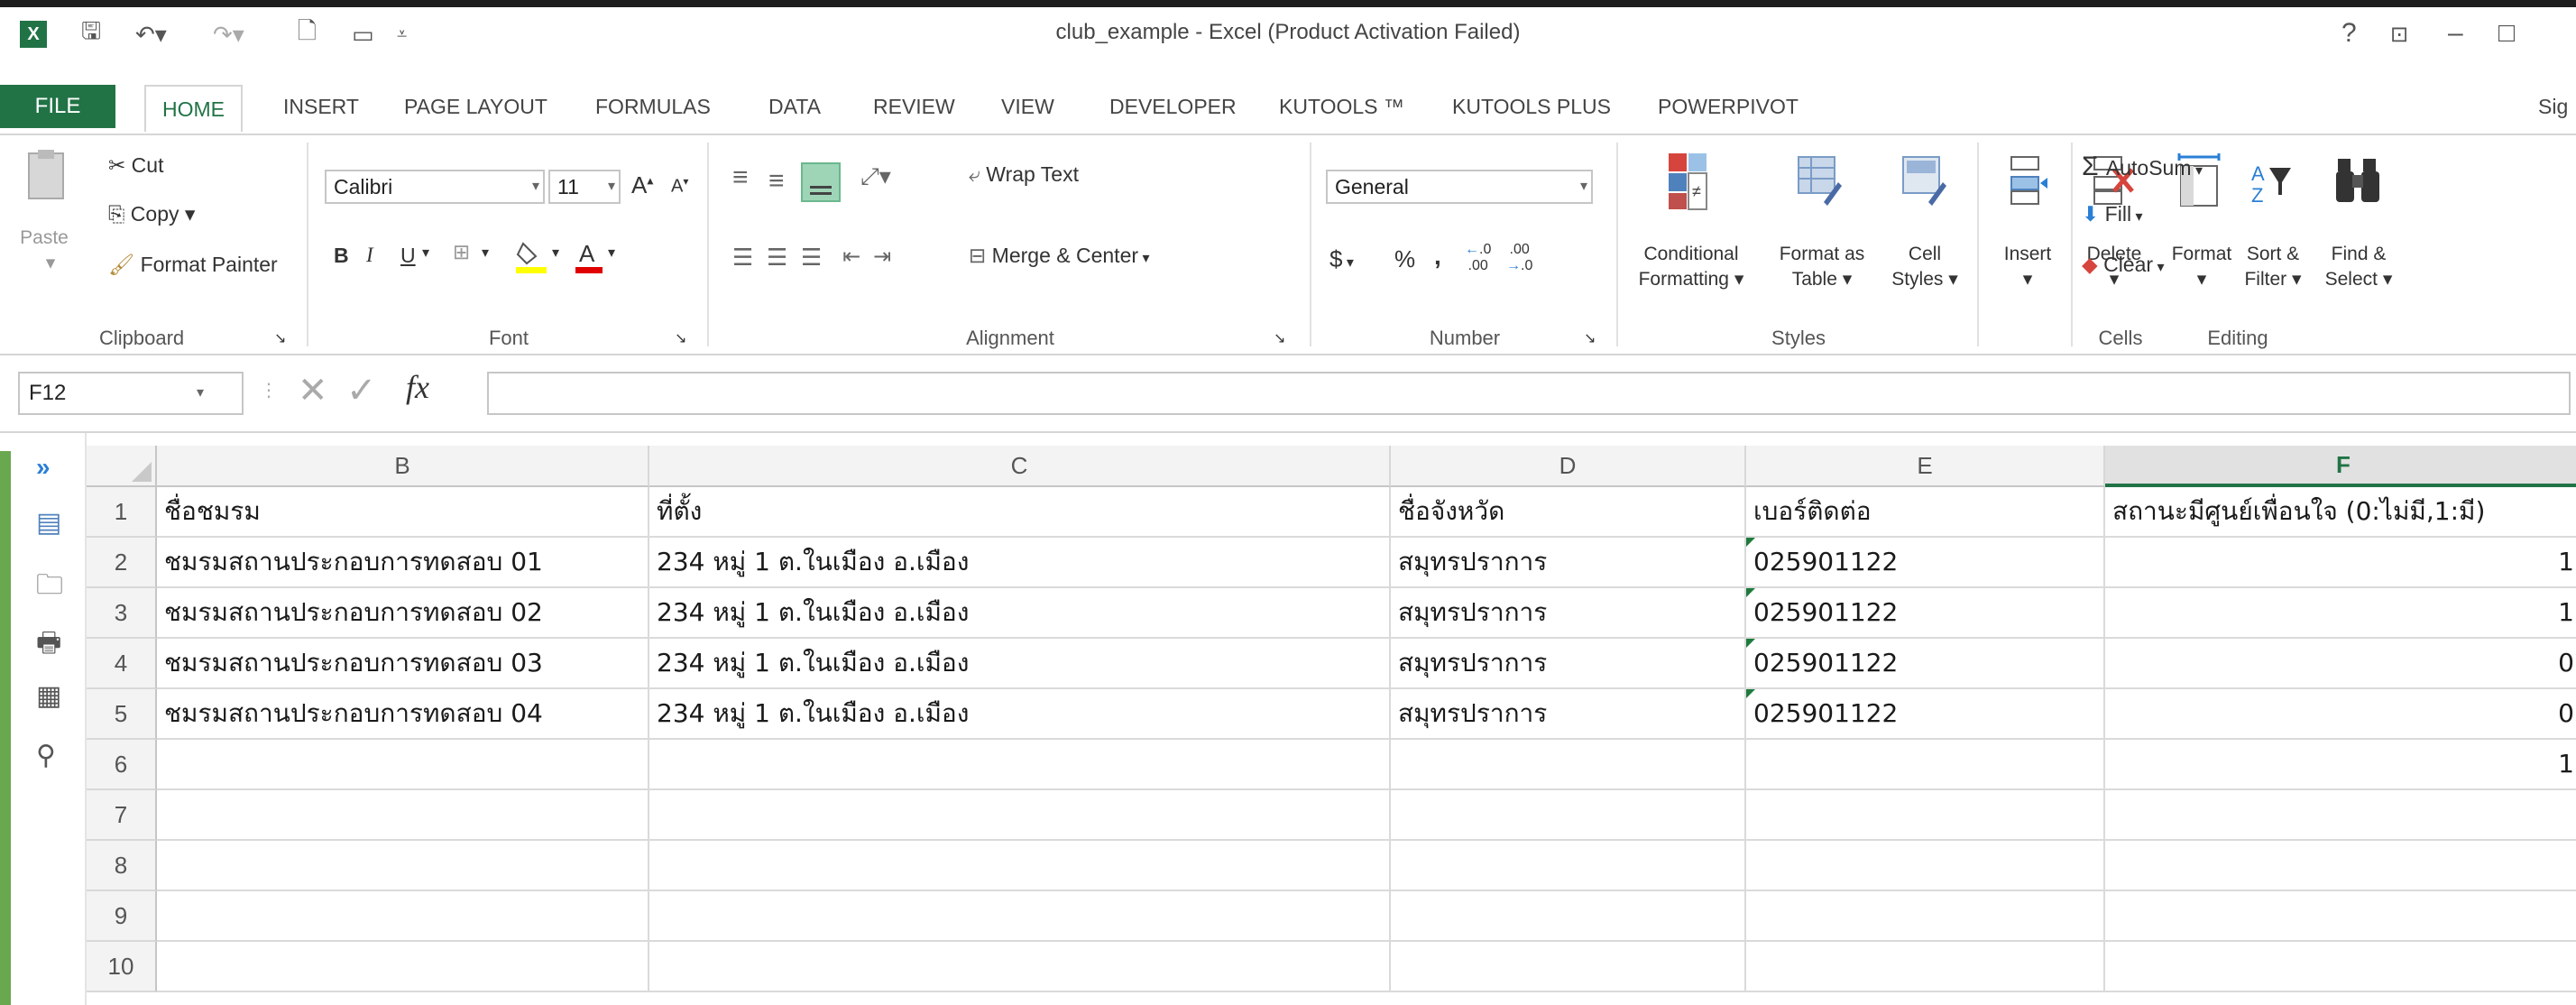  Describe the element at coordinates (43, 467) in the screenshot. I see `expand-icon: »` at that location.